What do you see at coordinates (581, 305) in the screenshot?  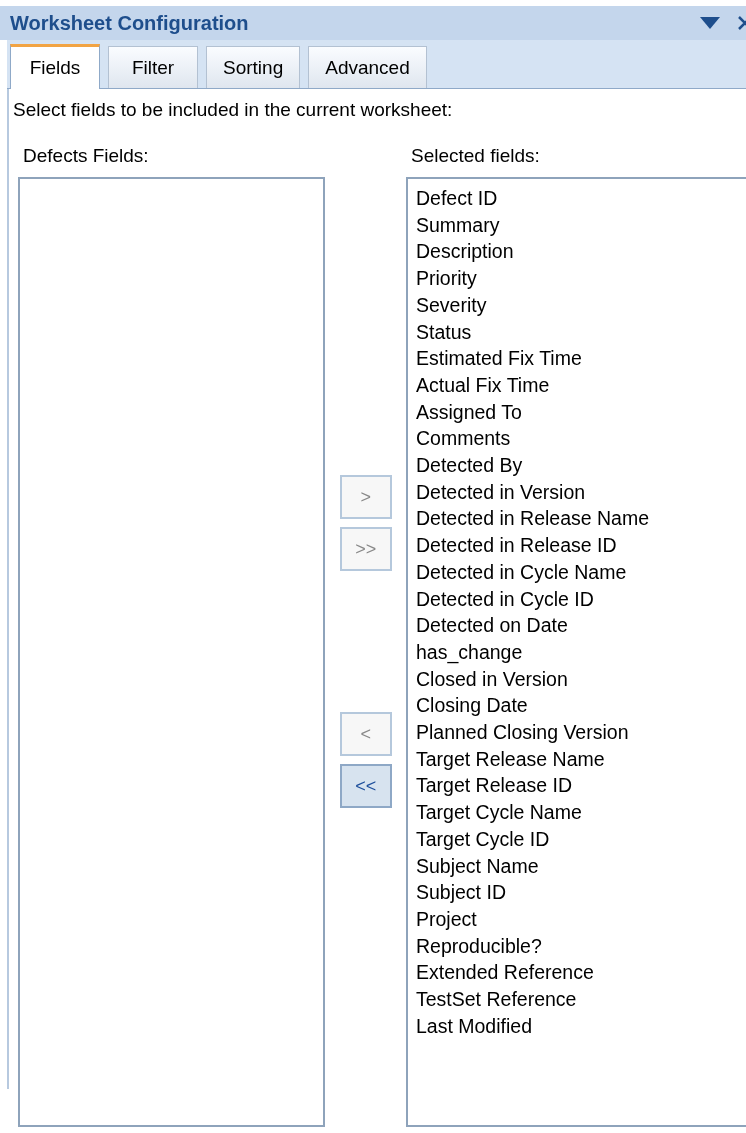 I see `list-item: Severity` at bounding box center [581, 305].